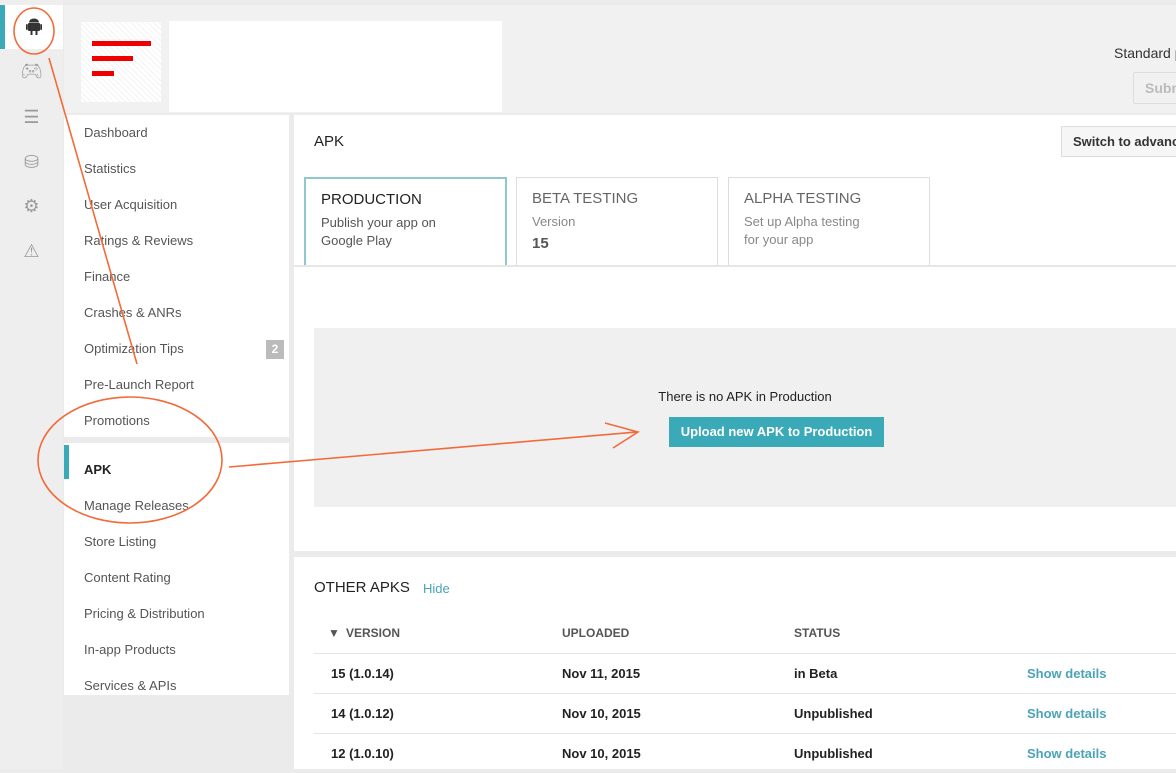 This screenshot has width=1176, height=773. I want to click on submit-button: Subm, so click(1154, 88).